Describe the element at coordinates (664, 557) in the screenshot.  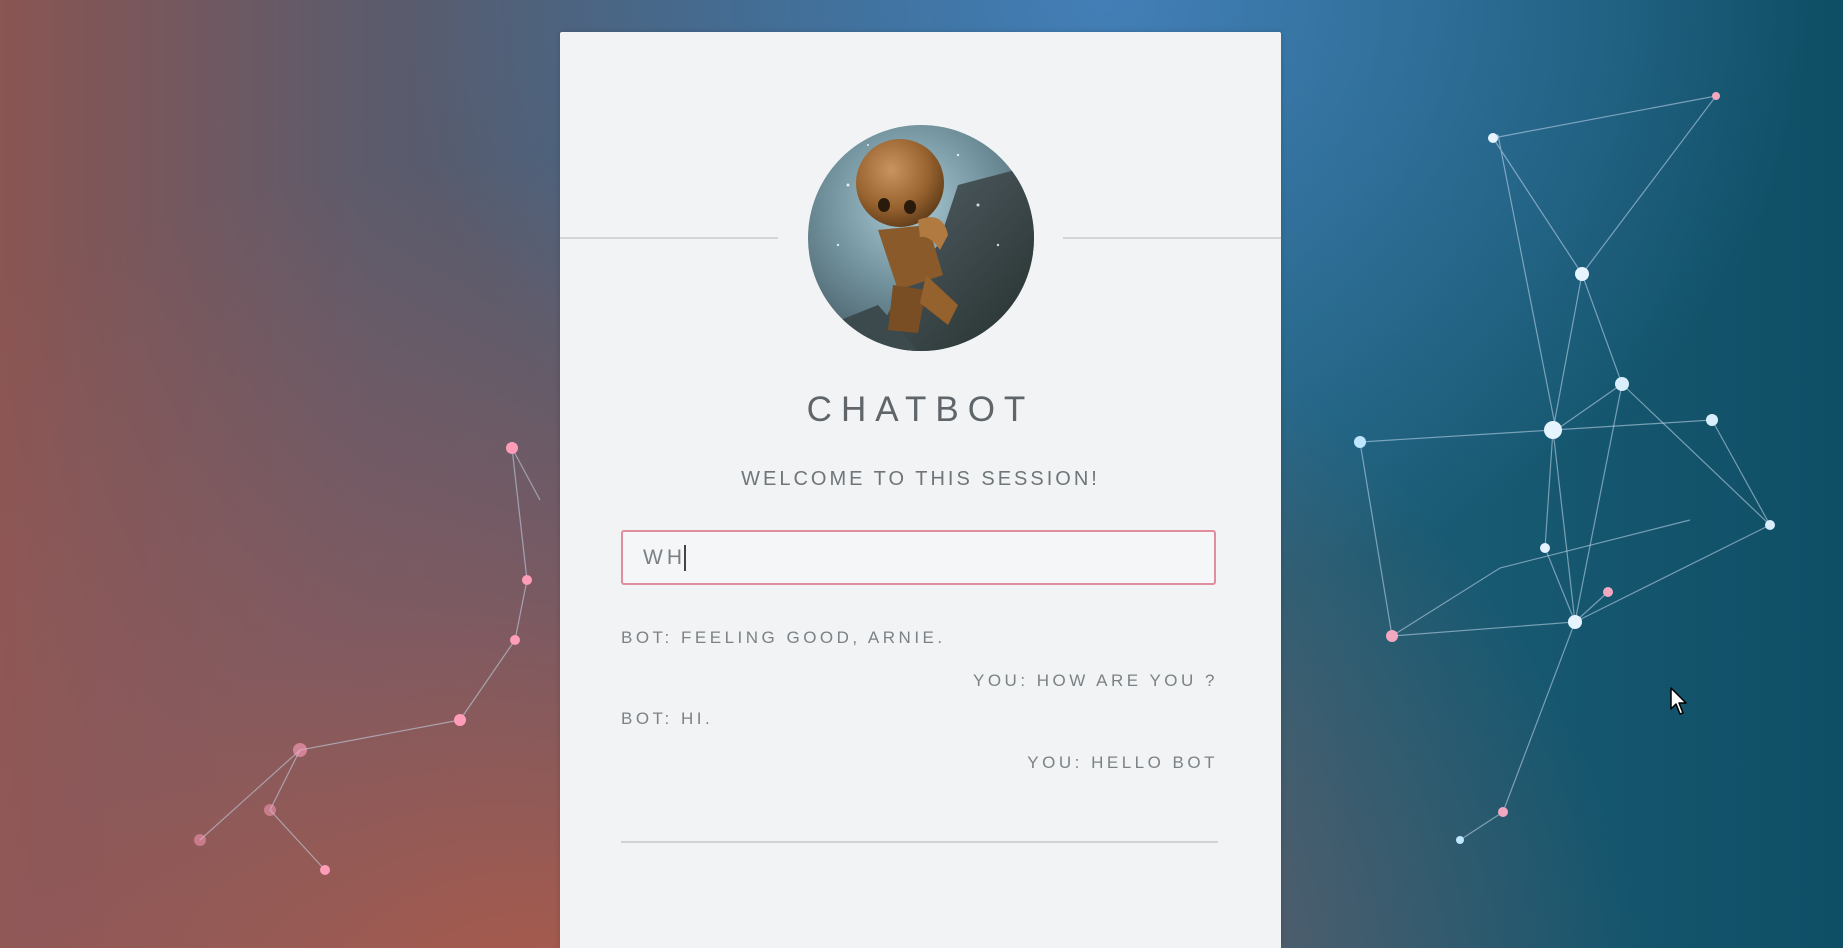
I see `message-input-value: WH` at that location.